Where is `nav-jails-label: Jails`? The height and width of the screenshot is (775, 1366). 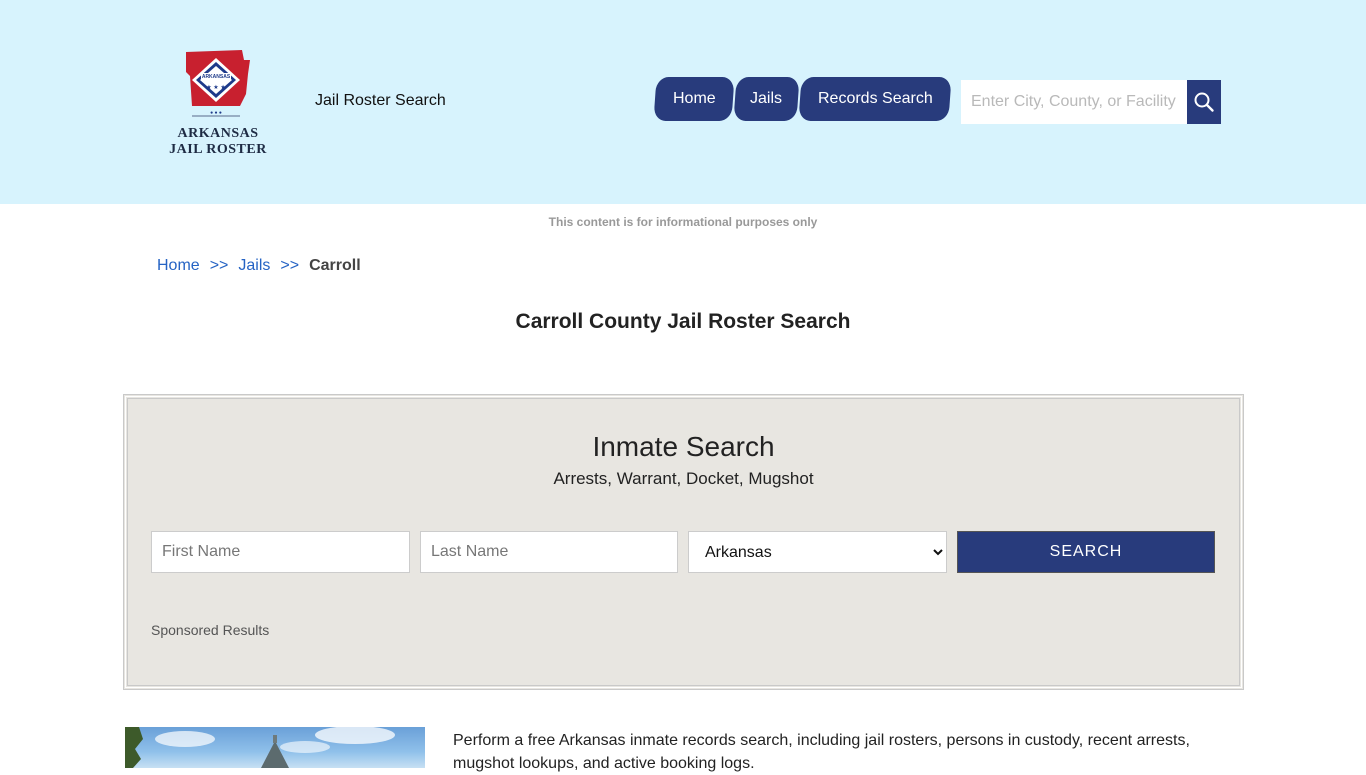
nav-jails-label: Jails is located at coordinates (766, 98).